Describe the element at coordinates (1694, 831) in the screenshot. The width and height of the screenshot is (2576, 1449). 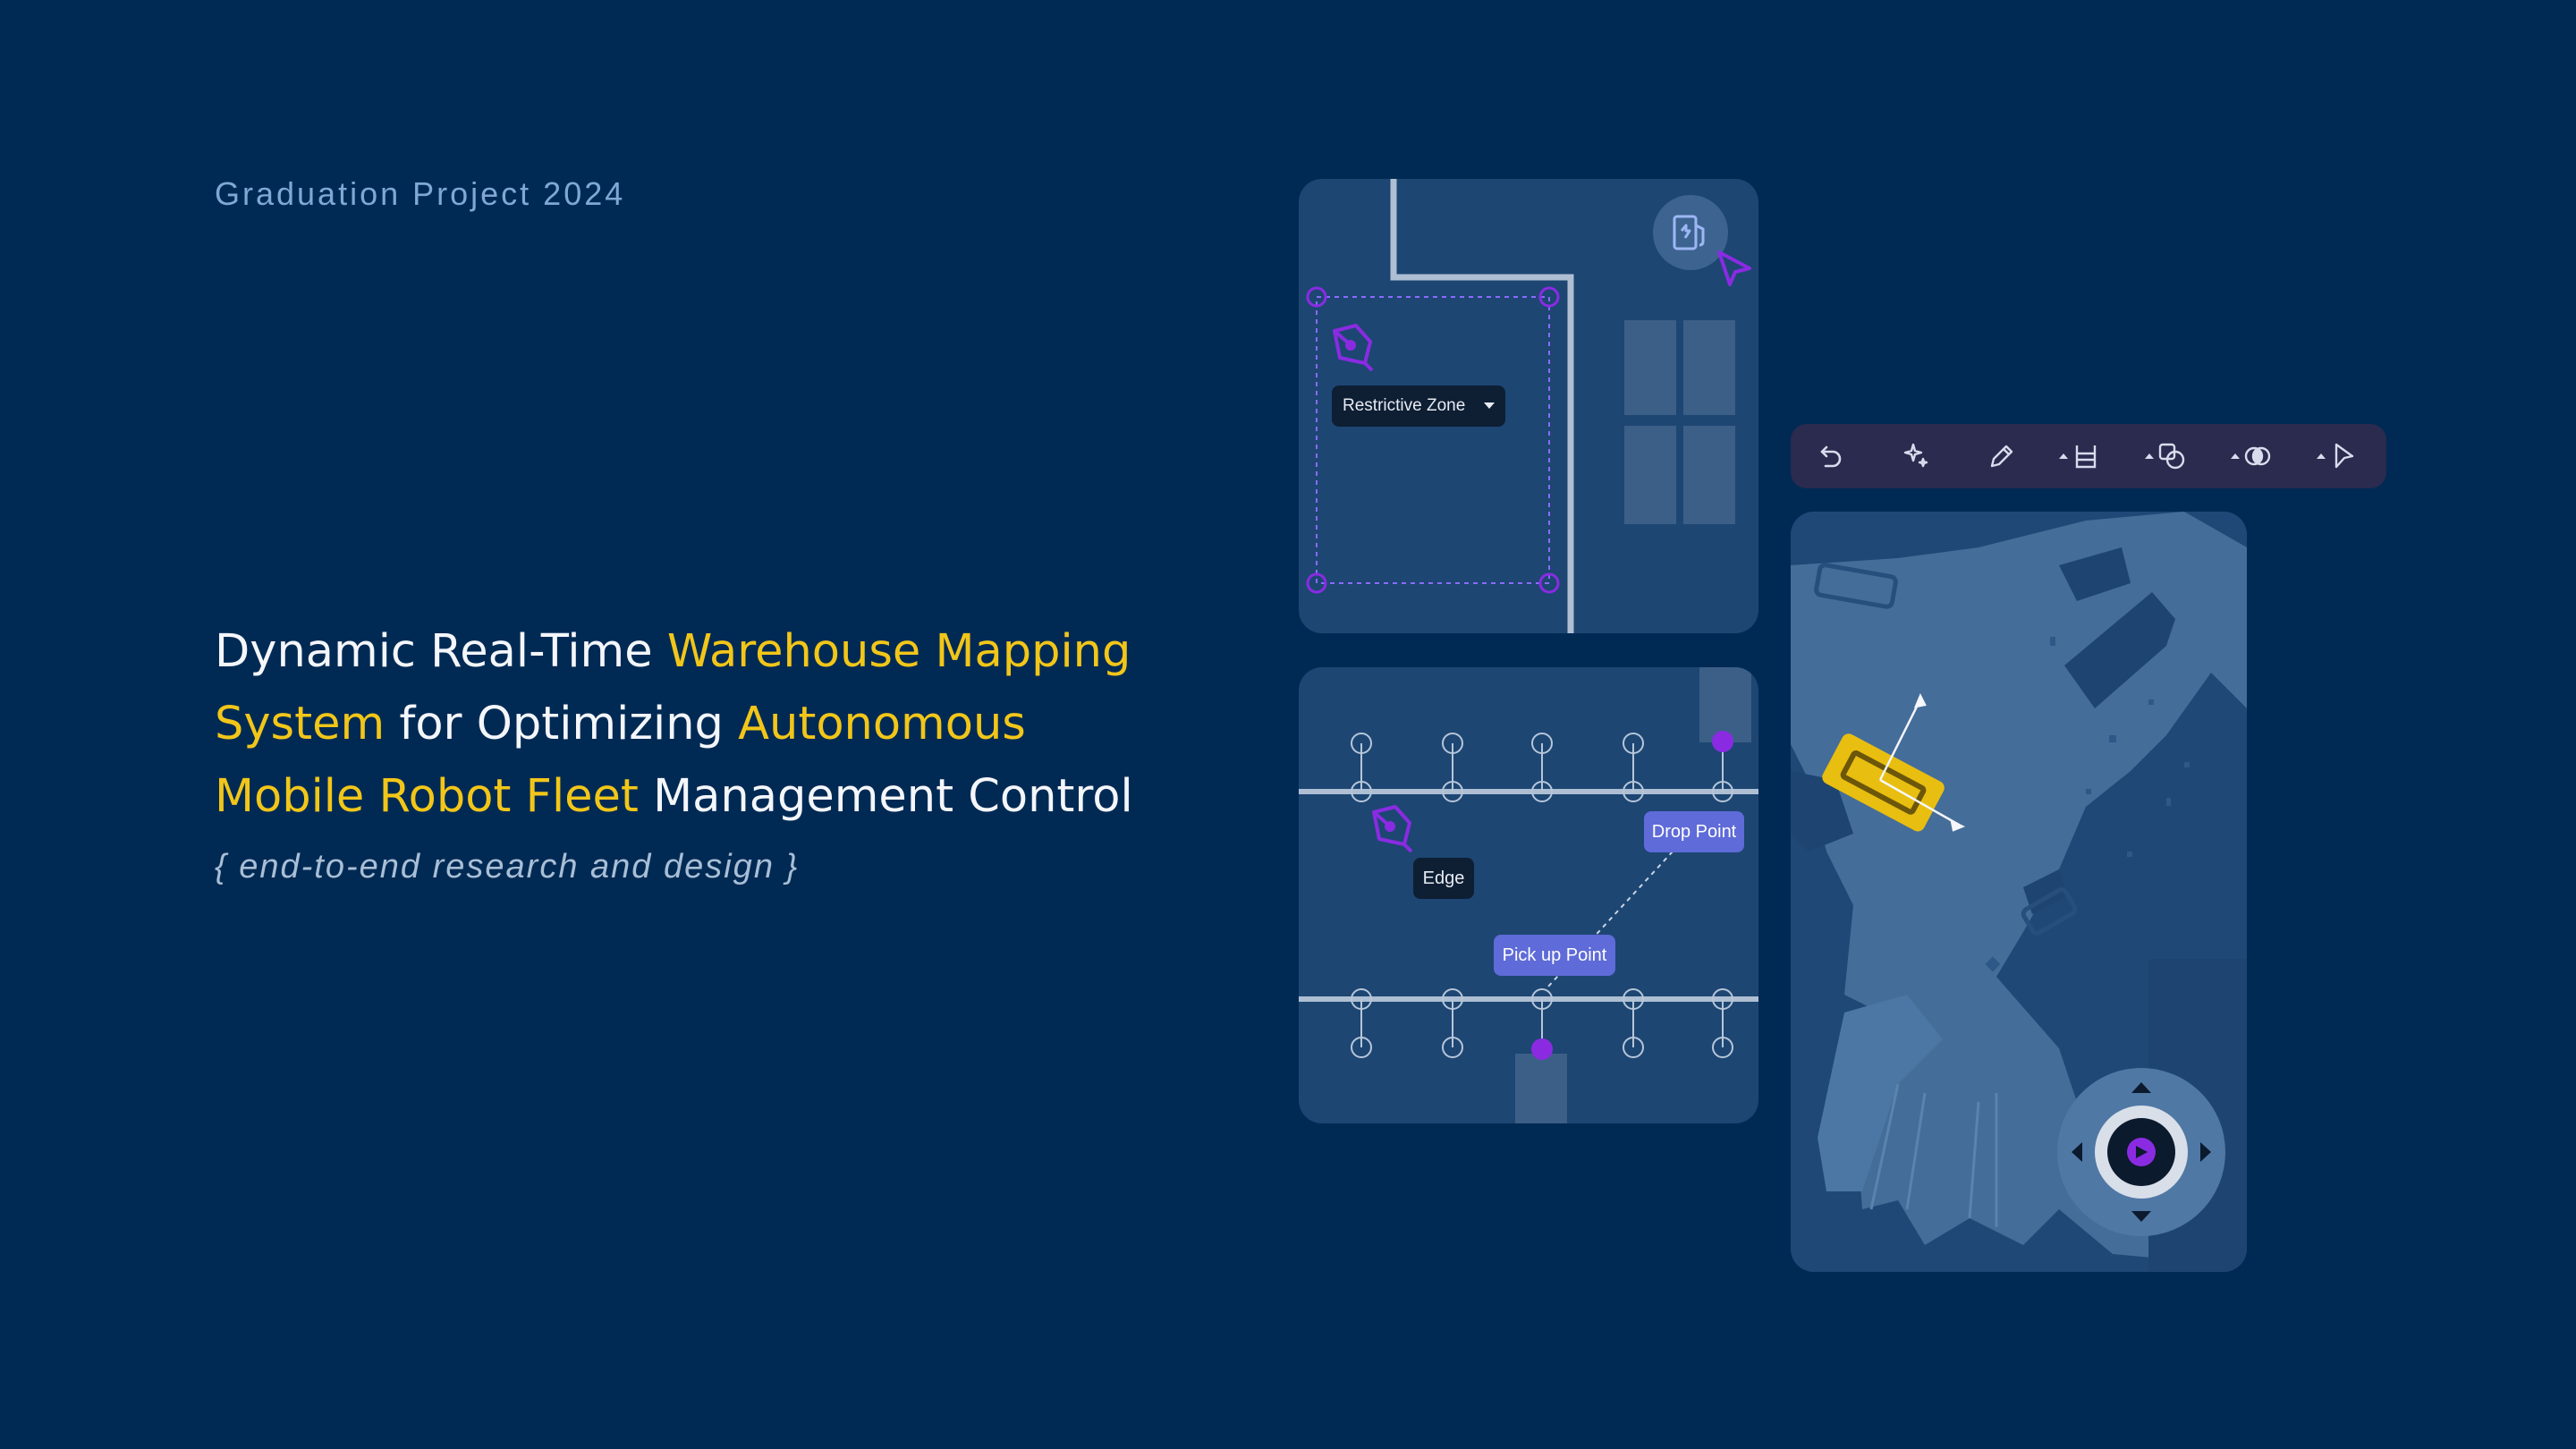
I see `drop-point-label: Drop Point` at that location.